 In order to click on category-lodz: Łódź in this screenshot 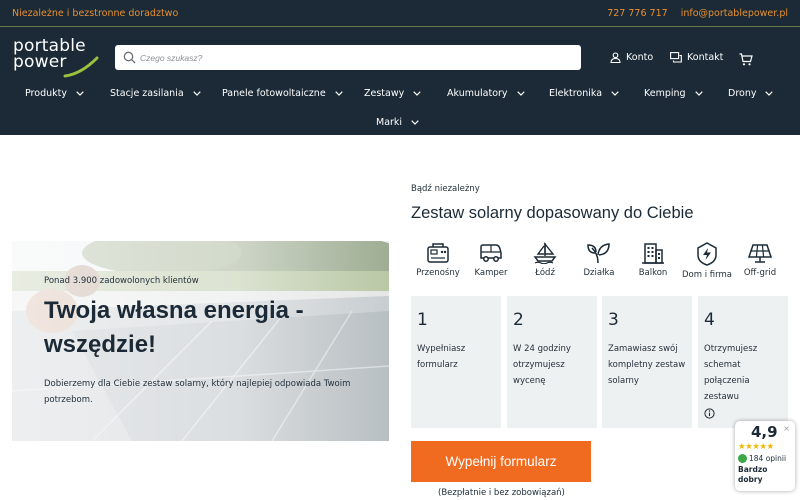, I will do `click(545, 260)`.